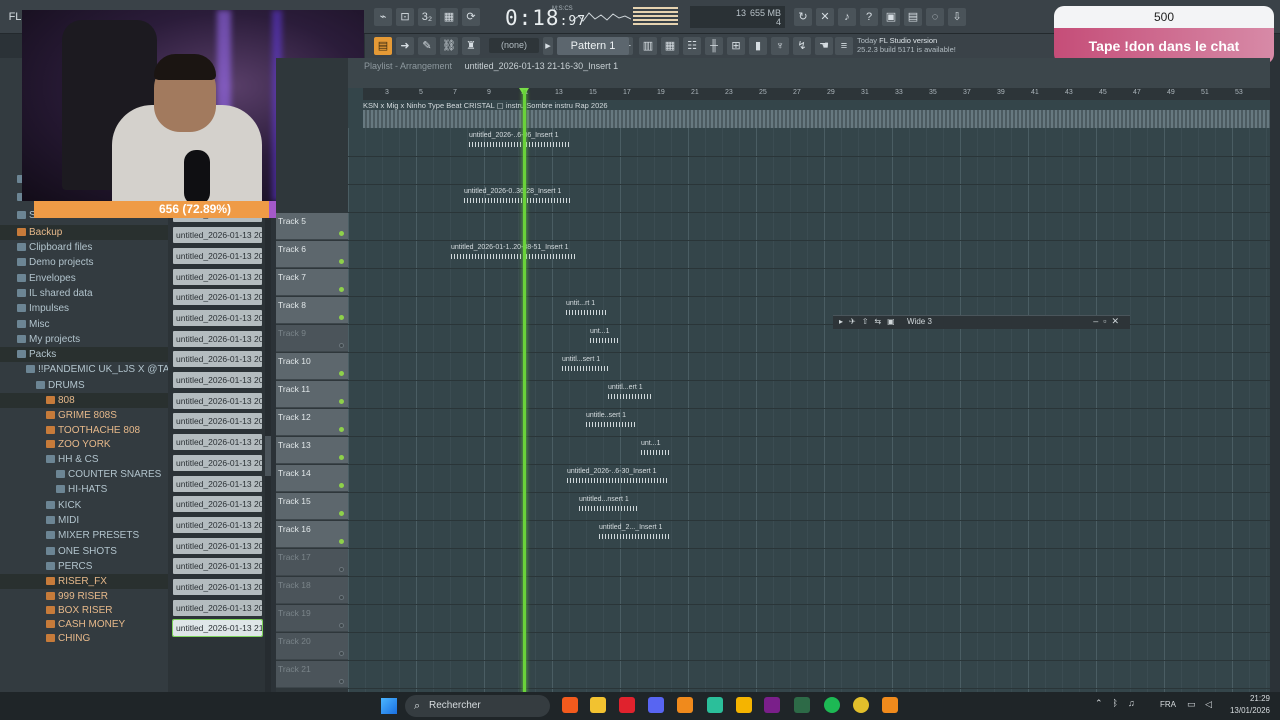 Image resolution: width=1280 pixels, height=720 pixels. What do you see at coordinates (84, 459) in the screenshot?
I see `browser-item: HH & CS` at bounding box center [84, 459].